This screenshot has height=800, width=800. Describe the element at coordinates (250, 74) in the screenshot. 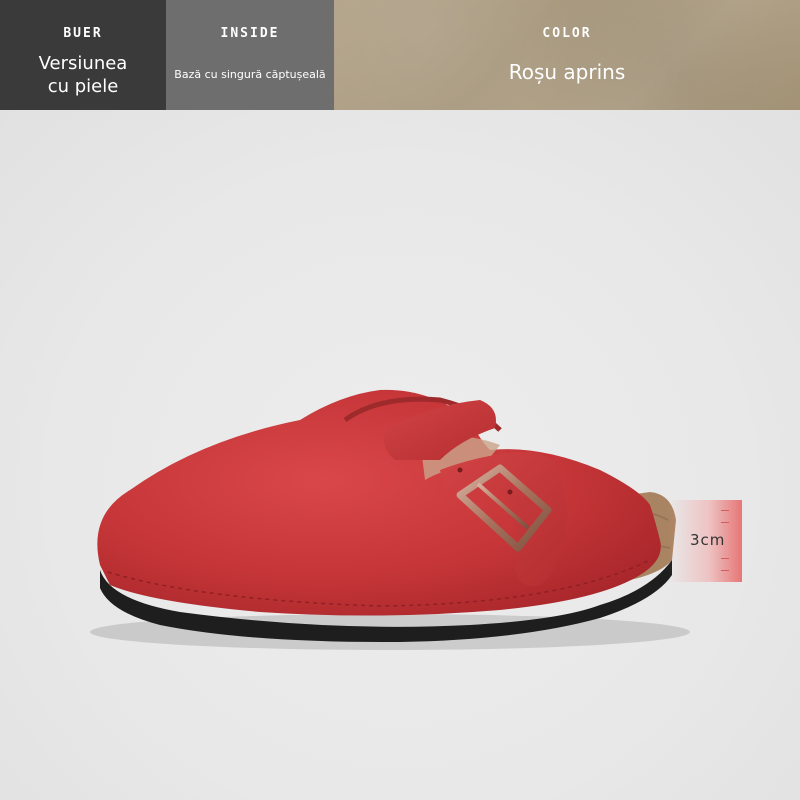

I see `inside-value: Bază cu singură căptușeală` at that location.